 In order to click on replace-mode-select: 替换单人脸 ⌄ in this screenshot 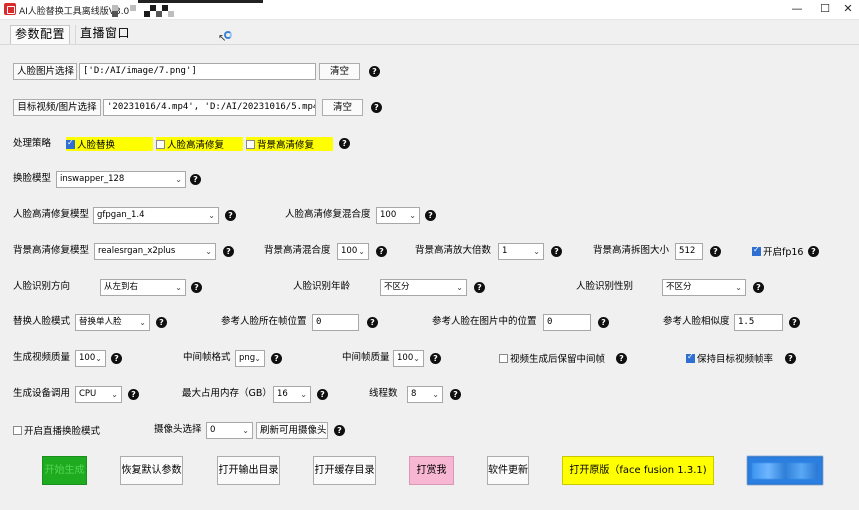, I will do `click(112, 322)`.